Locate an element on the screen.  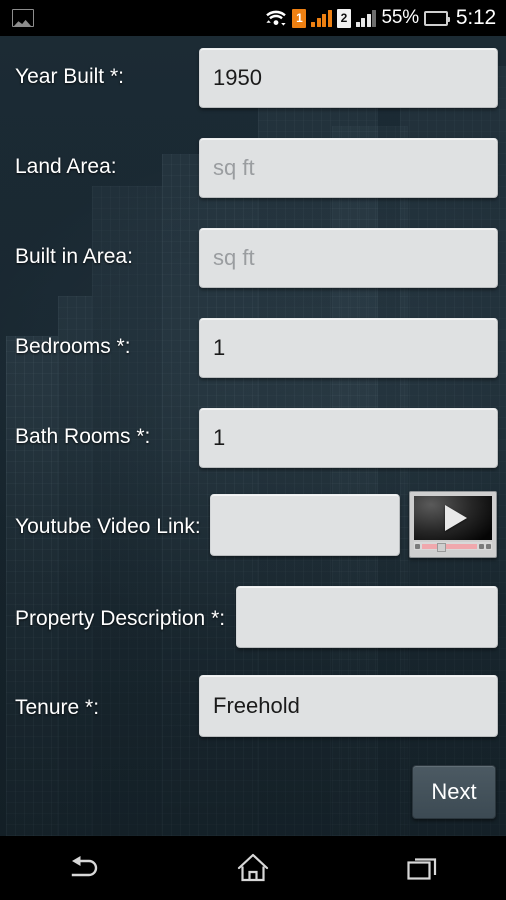
video-screen is located at coordinates (453, 518).